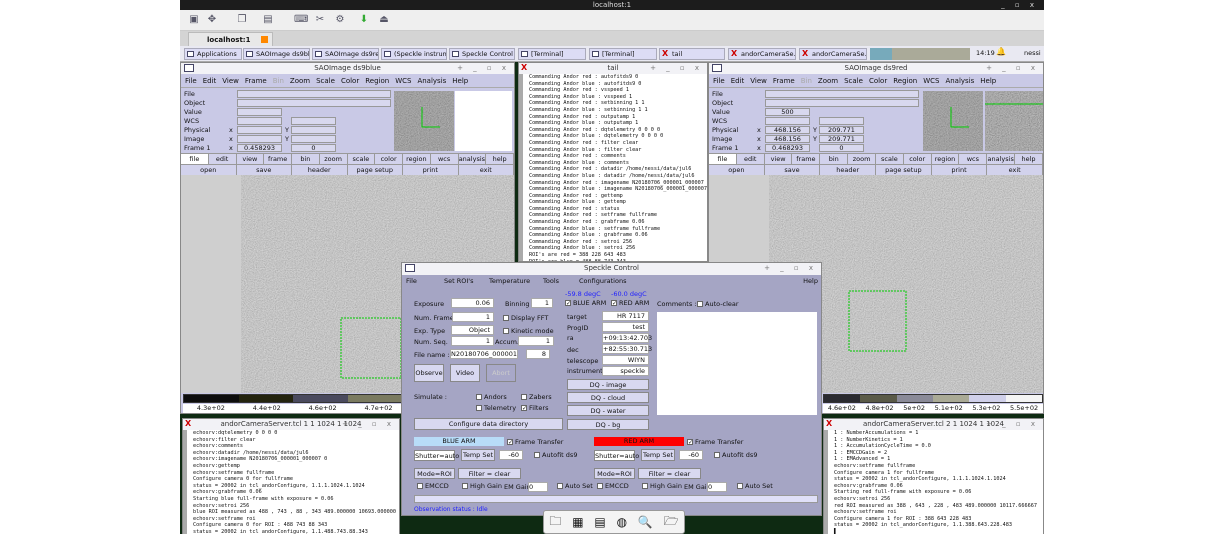 The height and width of the screenshot is (534, 1224). What do you see at coordinates (433, 486) in the screenshot?
I see `blue-emccd-checkbox: EMCCD` at bounding box center [433, 486].